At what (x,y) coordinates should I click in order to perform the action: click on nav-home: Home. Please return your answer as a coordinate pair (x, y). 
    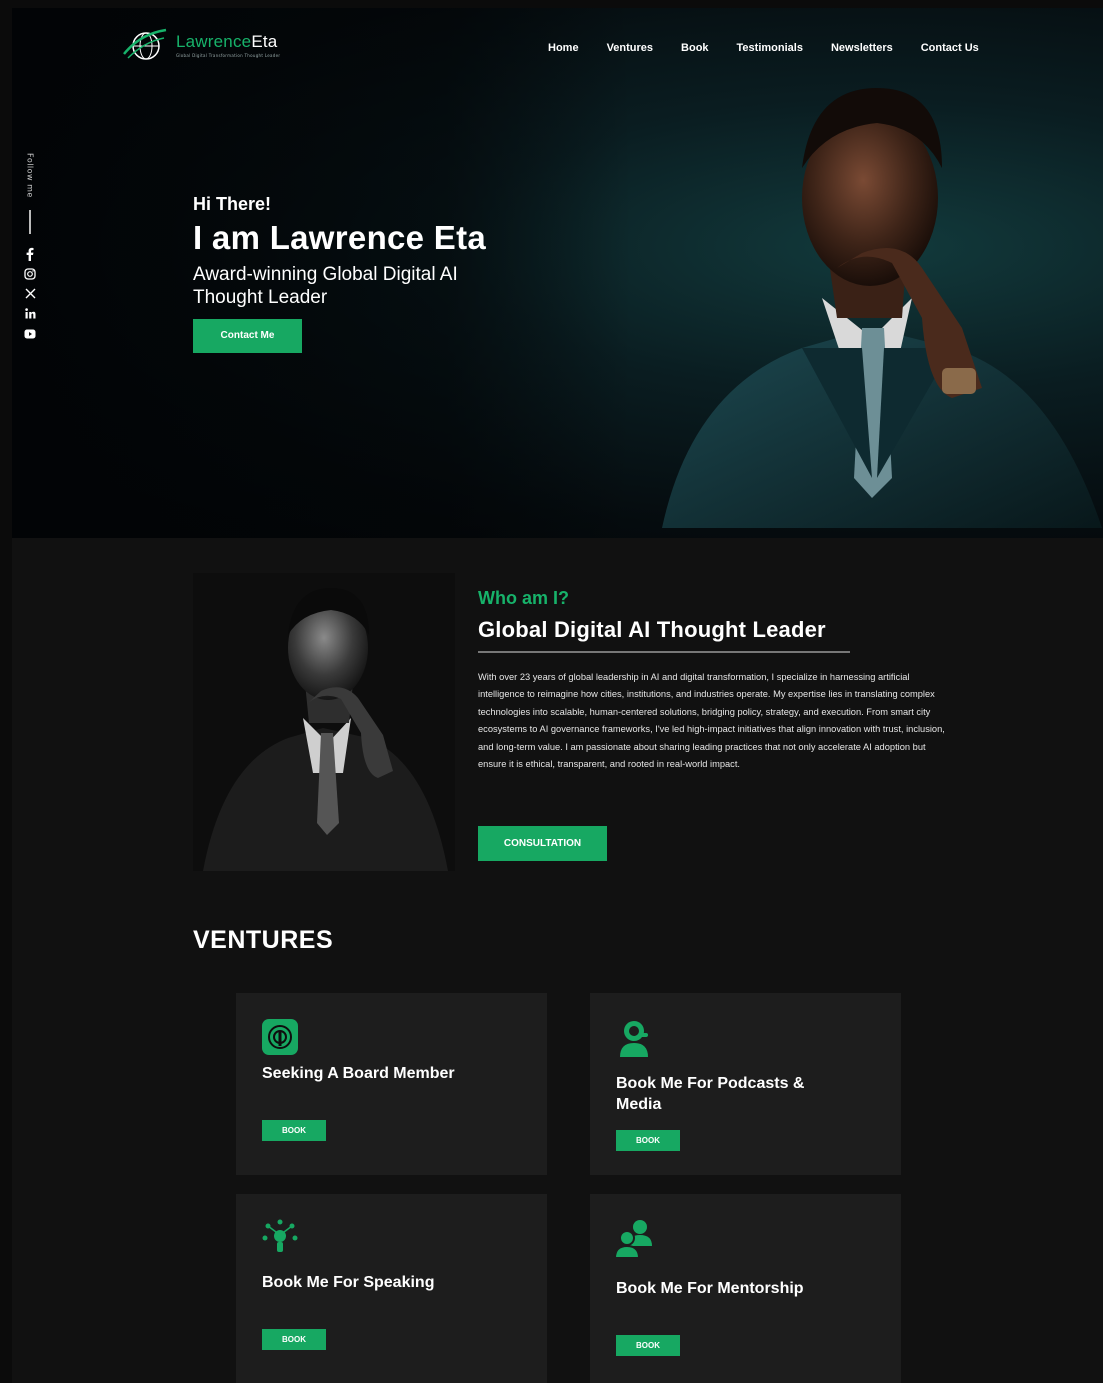
    Looking at the image, I should click on (563, 48).